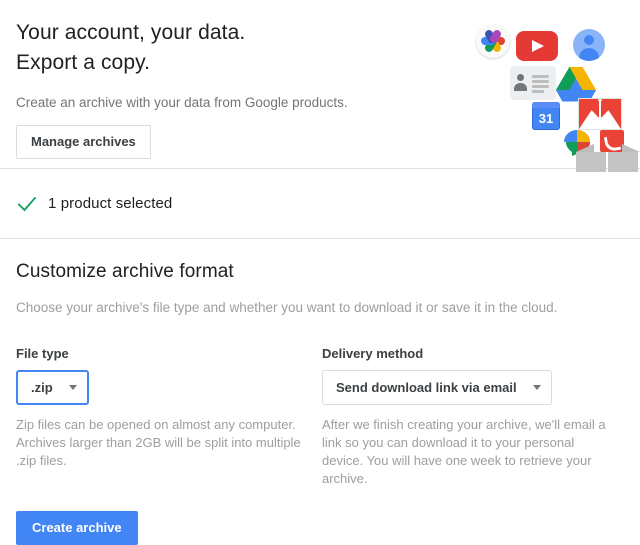  What do you see at coordinates (600, 114) in the screenshot?
I see `gmail-icon` at bounding box center [600, 114].